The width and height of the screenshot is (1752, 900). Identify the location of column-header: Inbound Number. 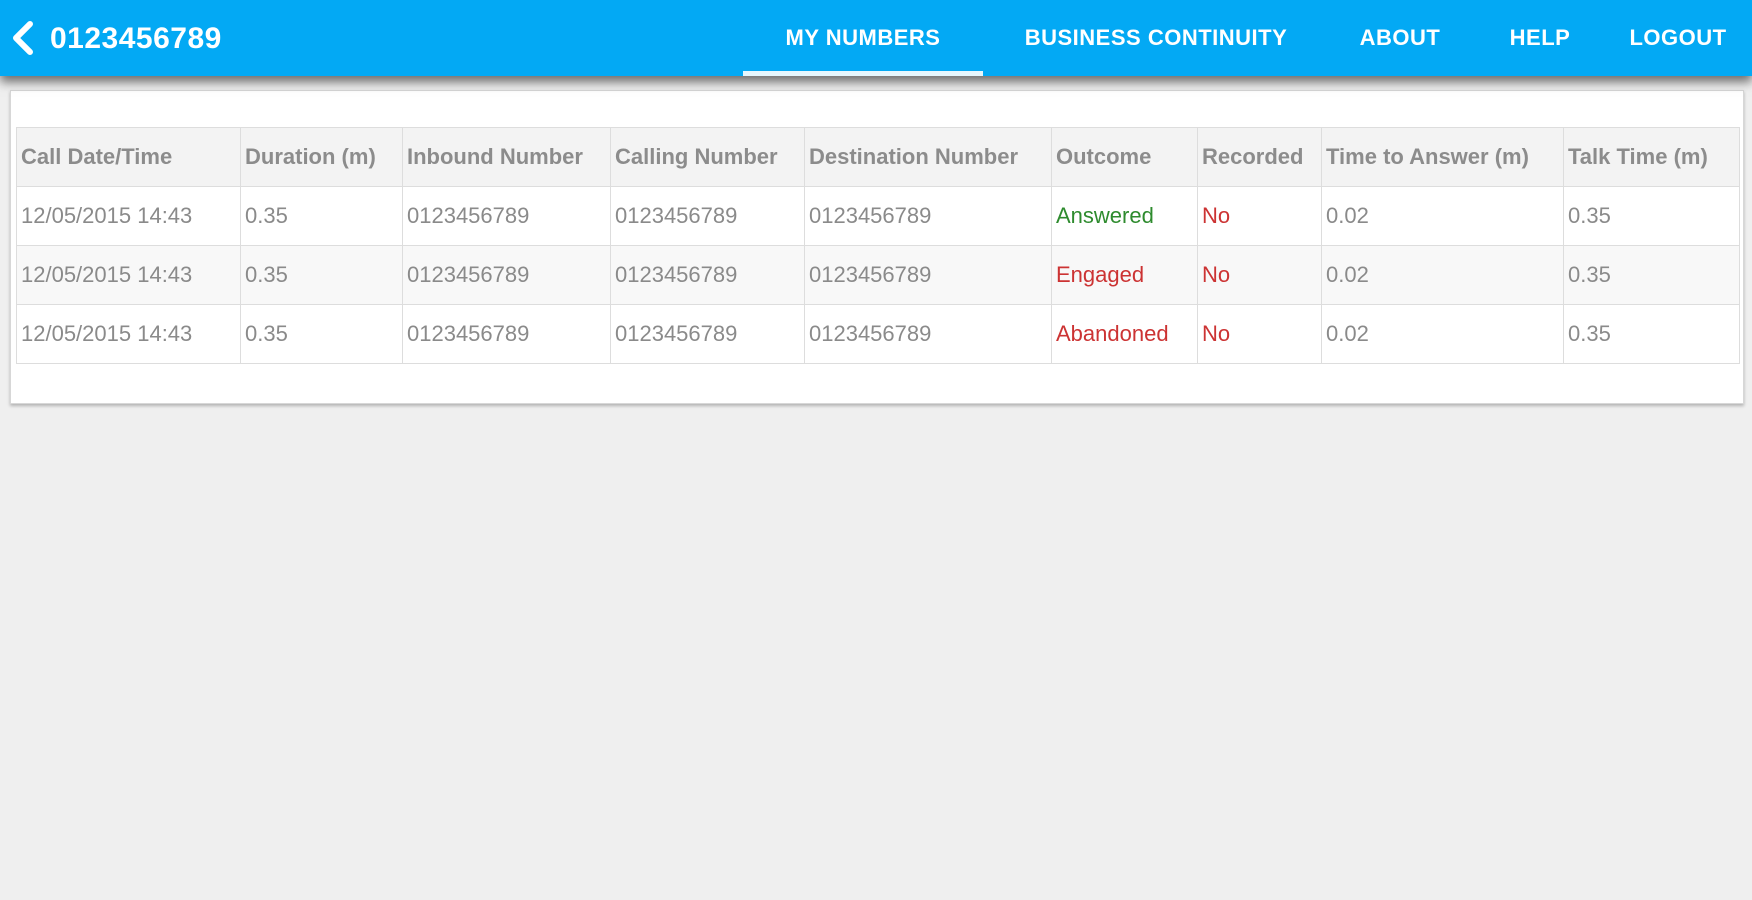
(506, 157).